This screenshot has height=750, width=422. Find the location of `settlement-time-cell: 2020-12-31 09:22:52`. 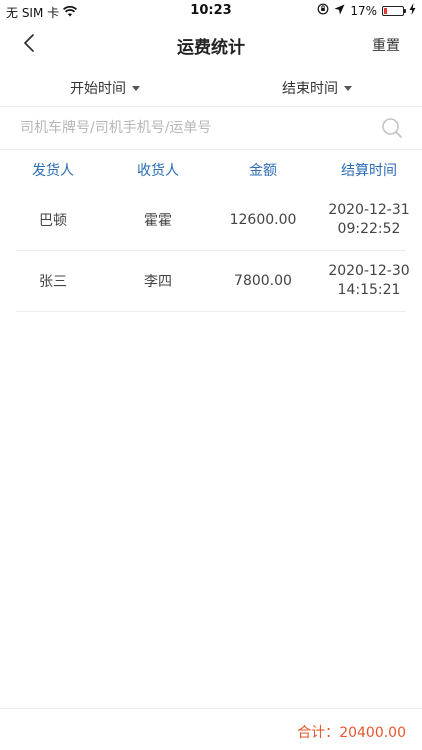

settlement-time-cell: 2020-12-31 09:22:52 is located at coordinates (369, 220).